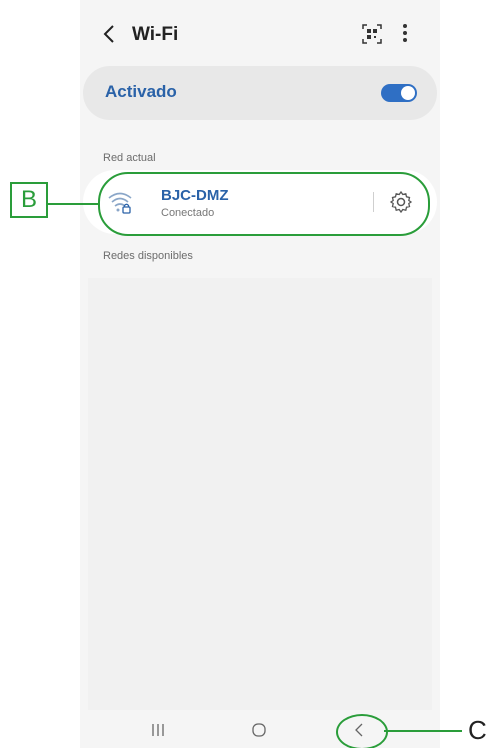  What do you see at coordinates (260, 93) in the screenshot?
I see `wifi-toggle-row: Activado` at bounding box center [260, 93].